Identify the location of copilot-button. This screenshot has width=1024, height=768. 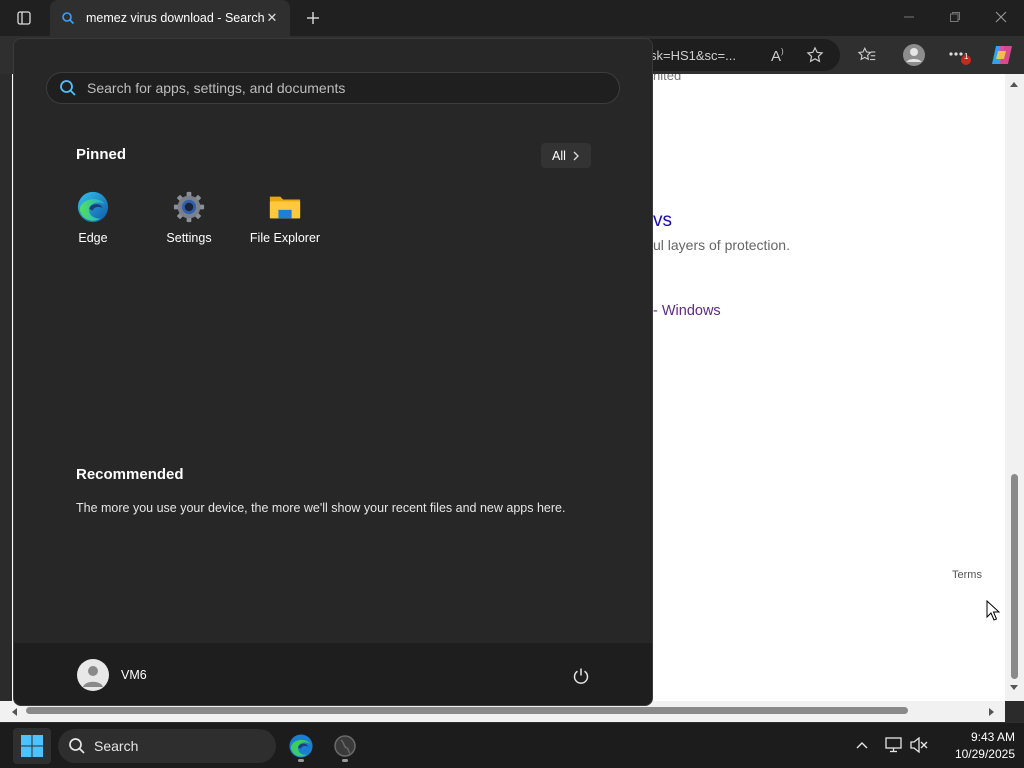
(1002, 55).